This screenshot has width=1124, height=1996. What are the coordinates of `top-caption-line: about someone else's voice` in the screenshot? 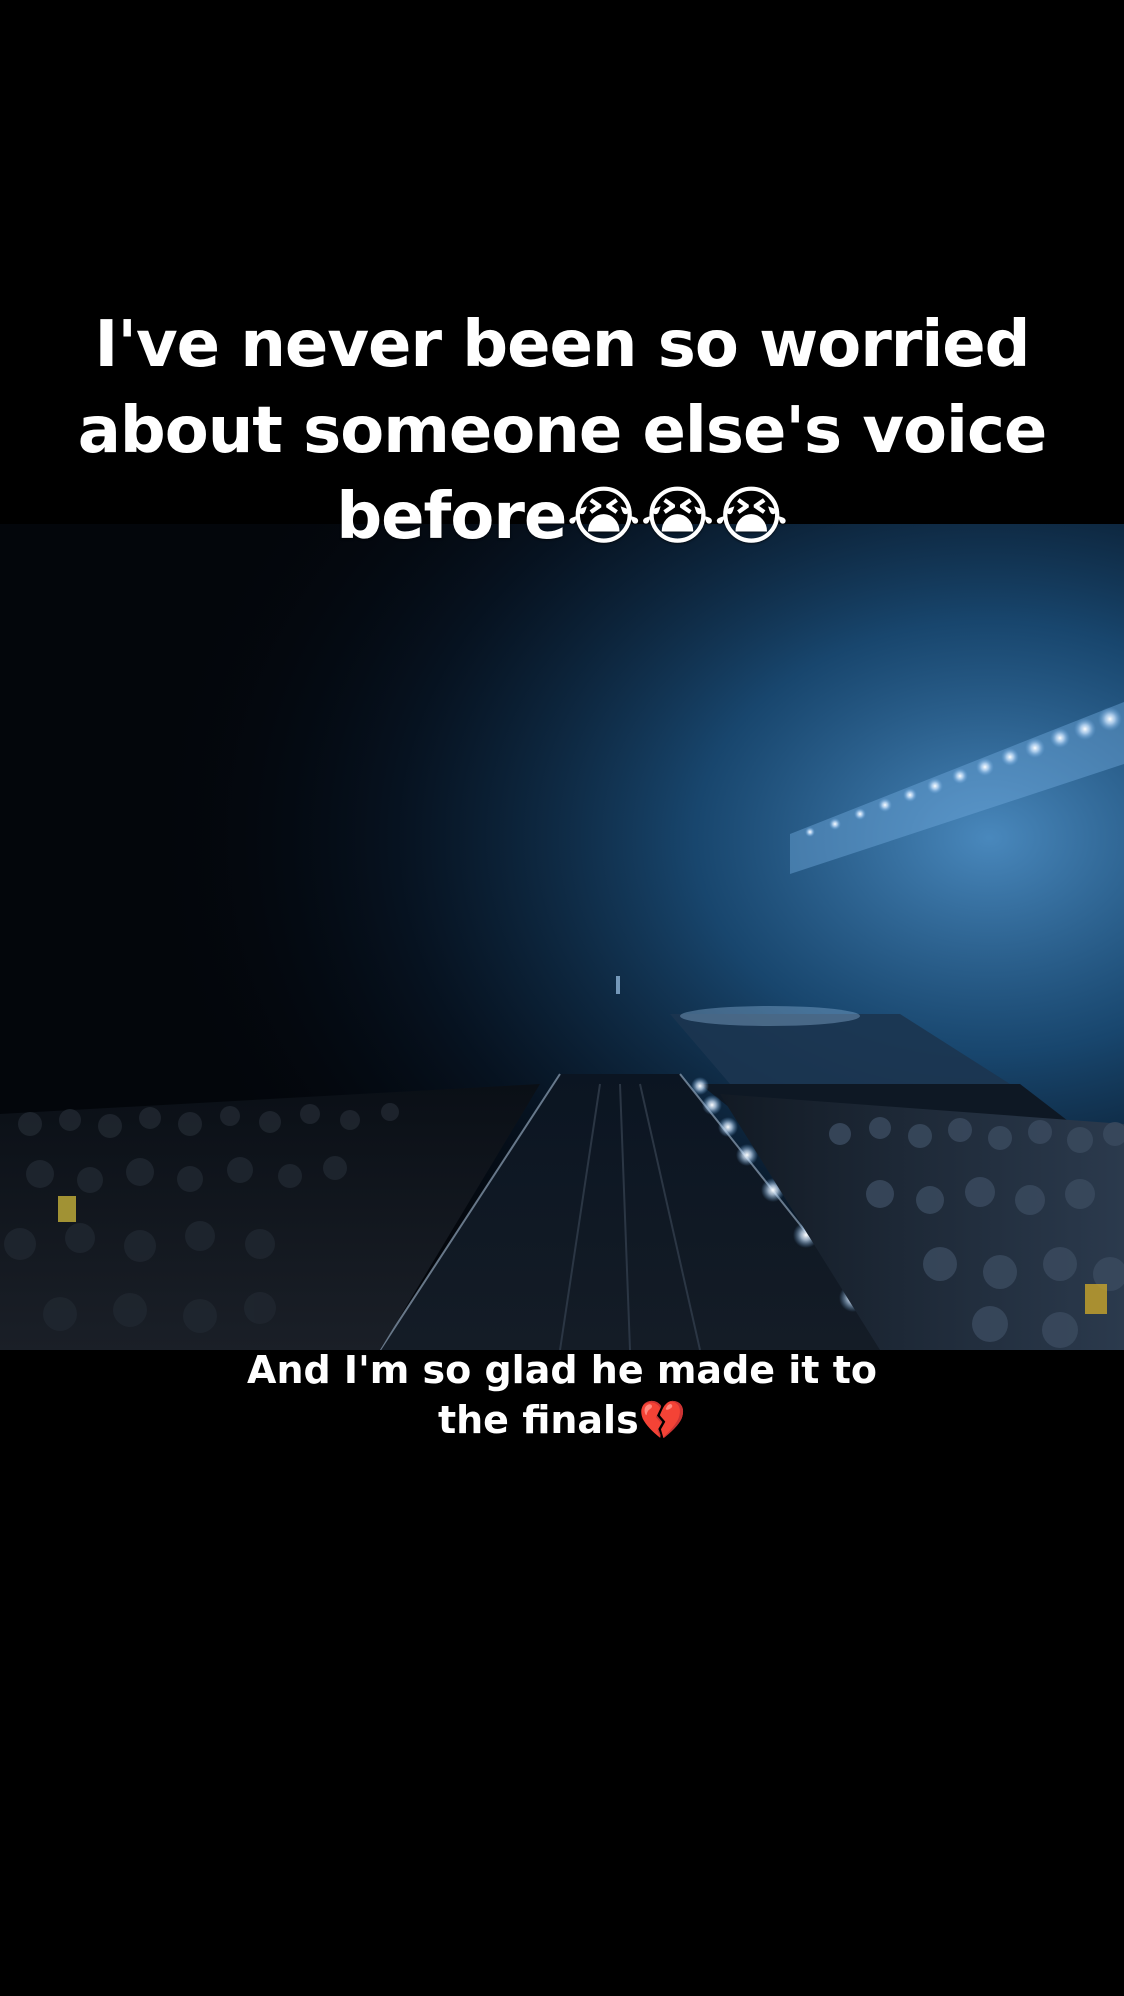 It's located at (562, 431).